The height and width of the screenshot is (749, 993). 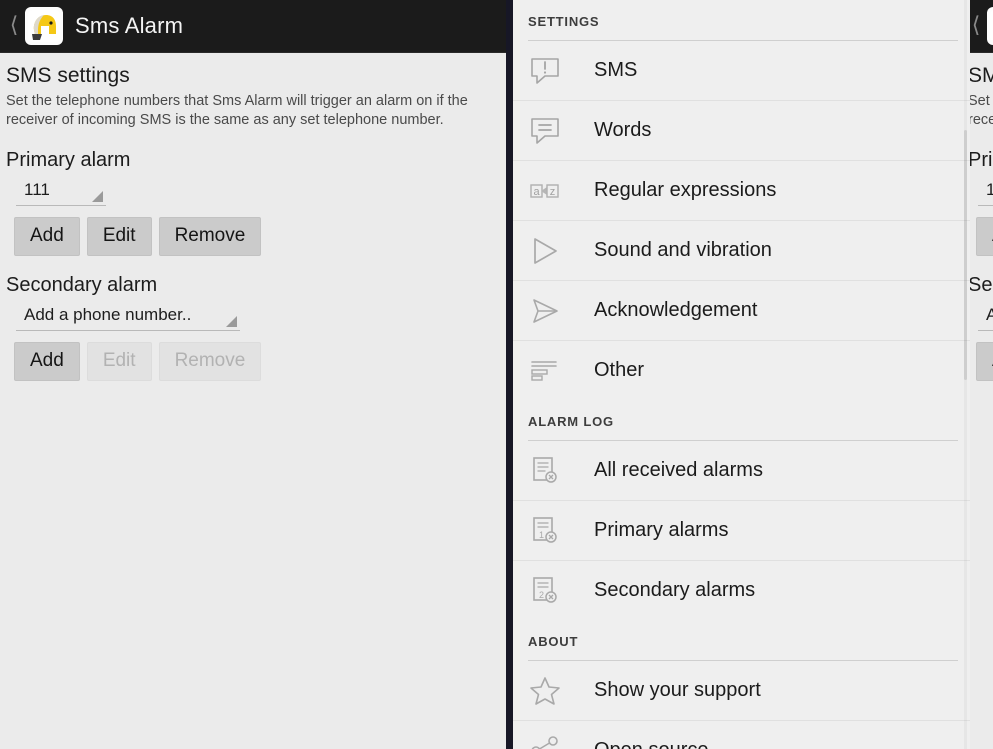 What do you see at coordinates (541, 535) in the screenshot?
I see `svg-text: 1` at bounding box center [541, 535].